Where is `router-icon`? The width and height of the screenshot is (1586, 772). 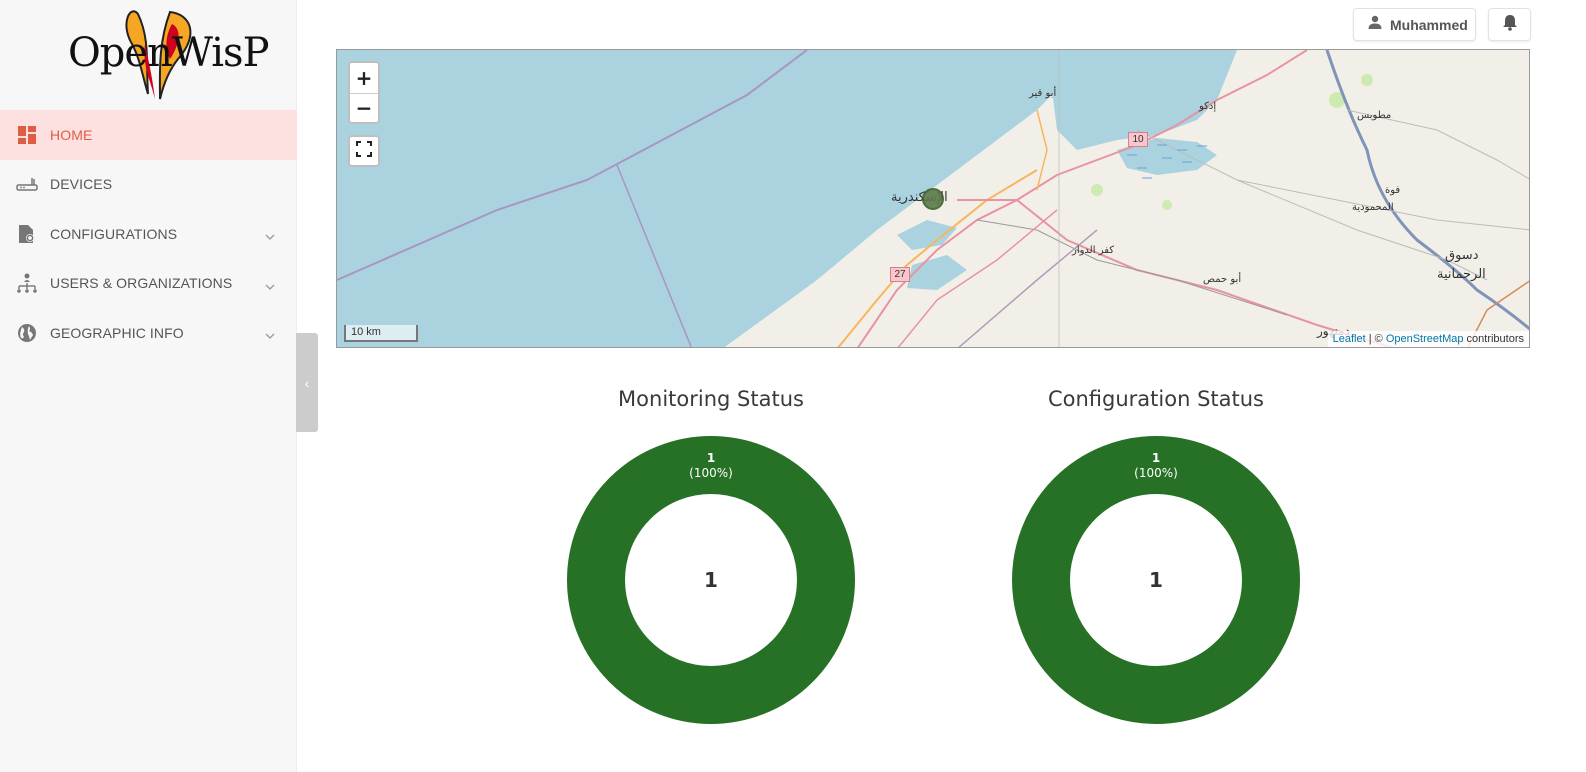
router-icon is located at coordinates (27, 184).